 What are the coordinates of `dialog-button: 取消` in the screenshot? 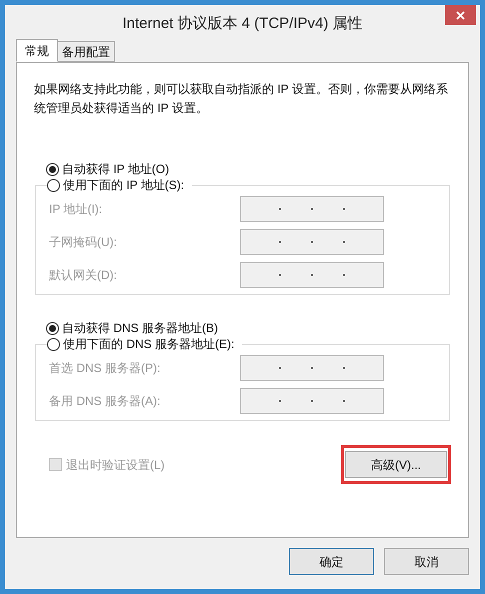 It's located at (426, 561).